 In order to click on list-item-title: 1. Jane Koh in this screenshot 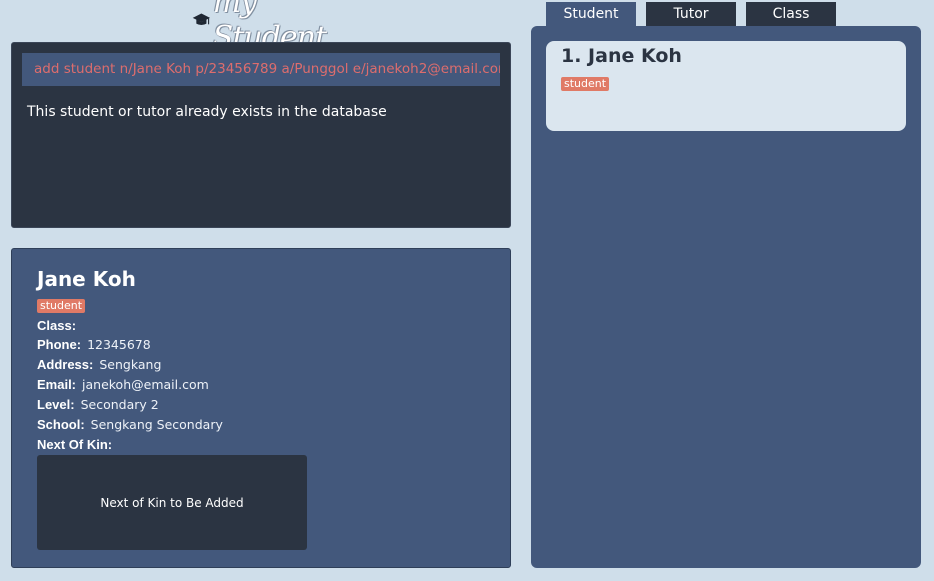, I will do `click(621, 56)`.